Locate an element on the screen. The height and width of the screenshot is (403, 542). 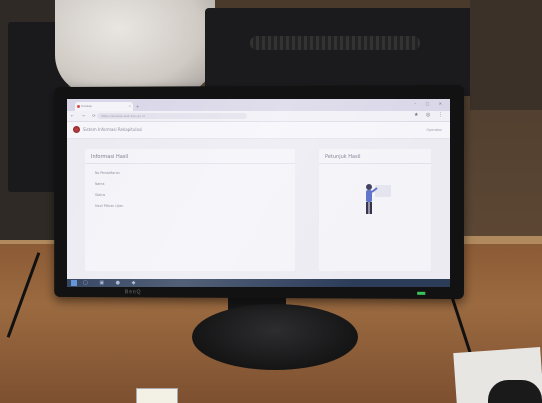
row-label: Hasil Pilihan Ujian is located at coordinates (109, 206).